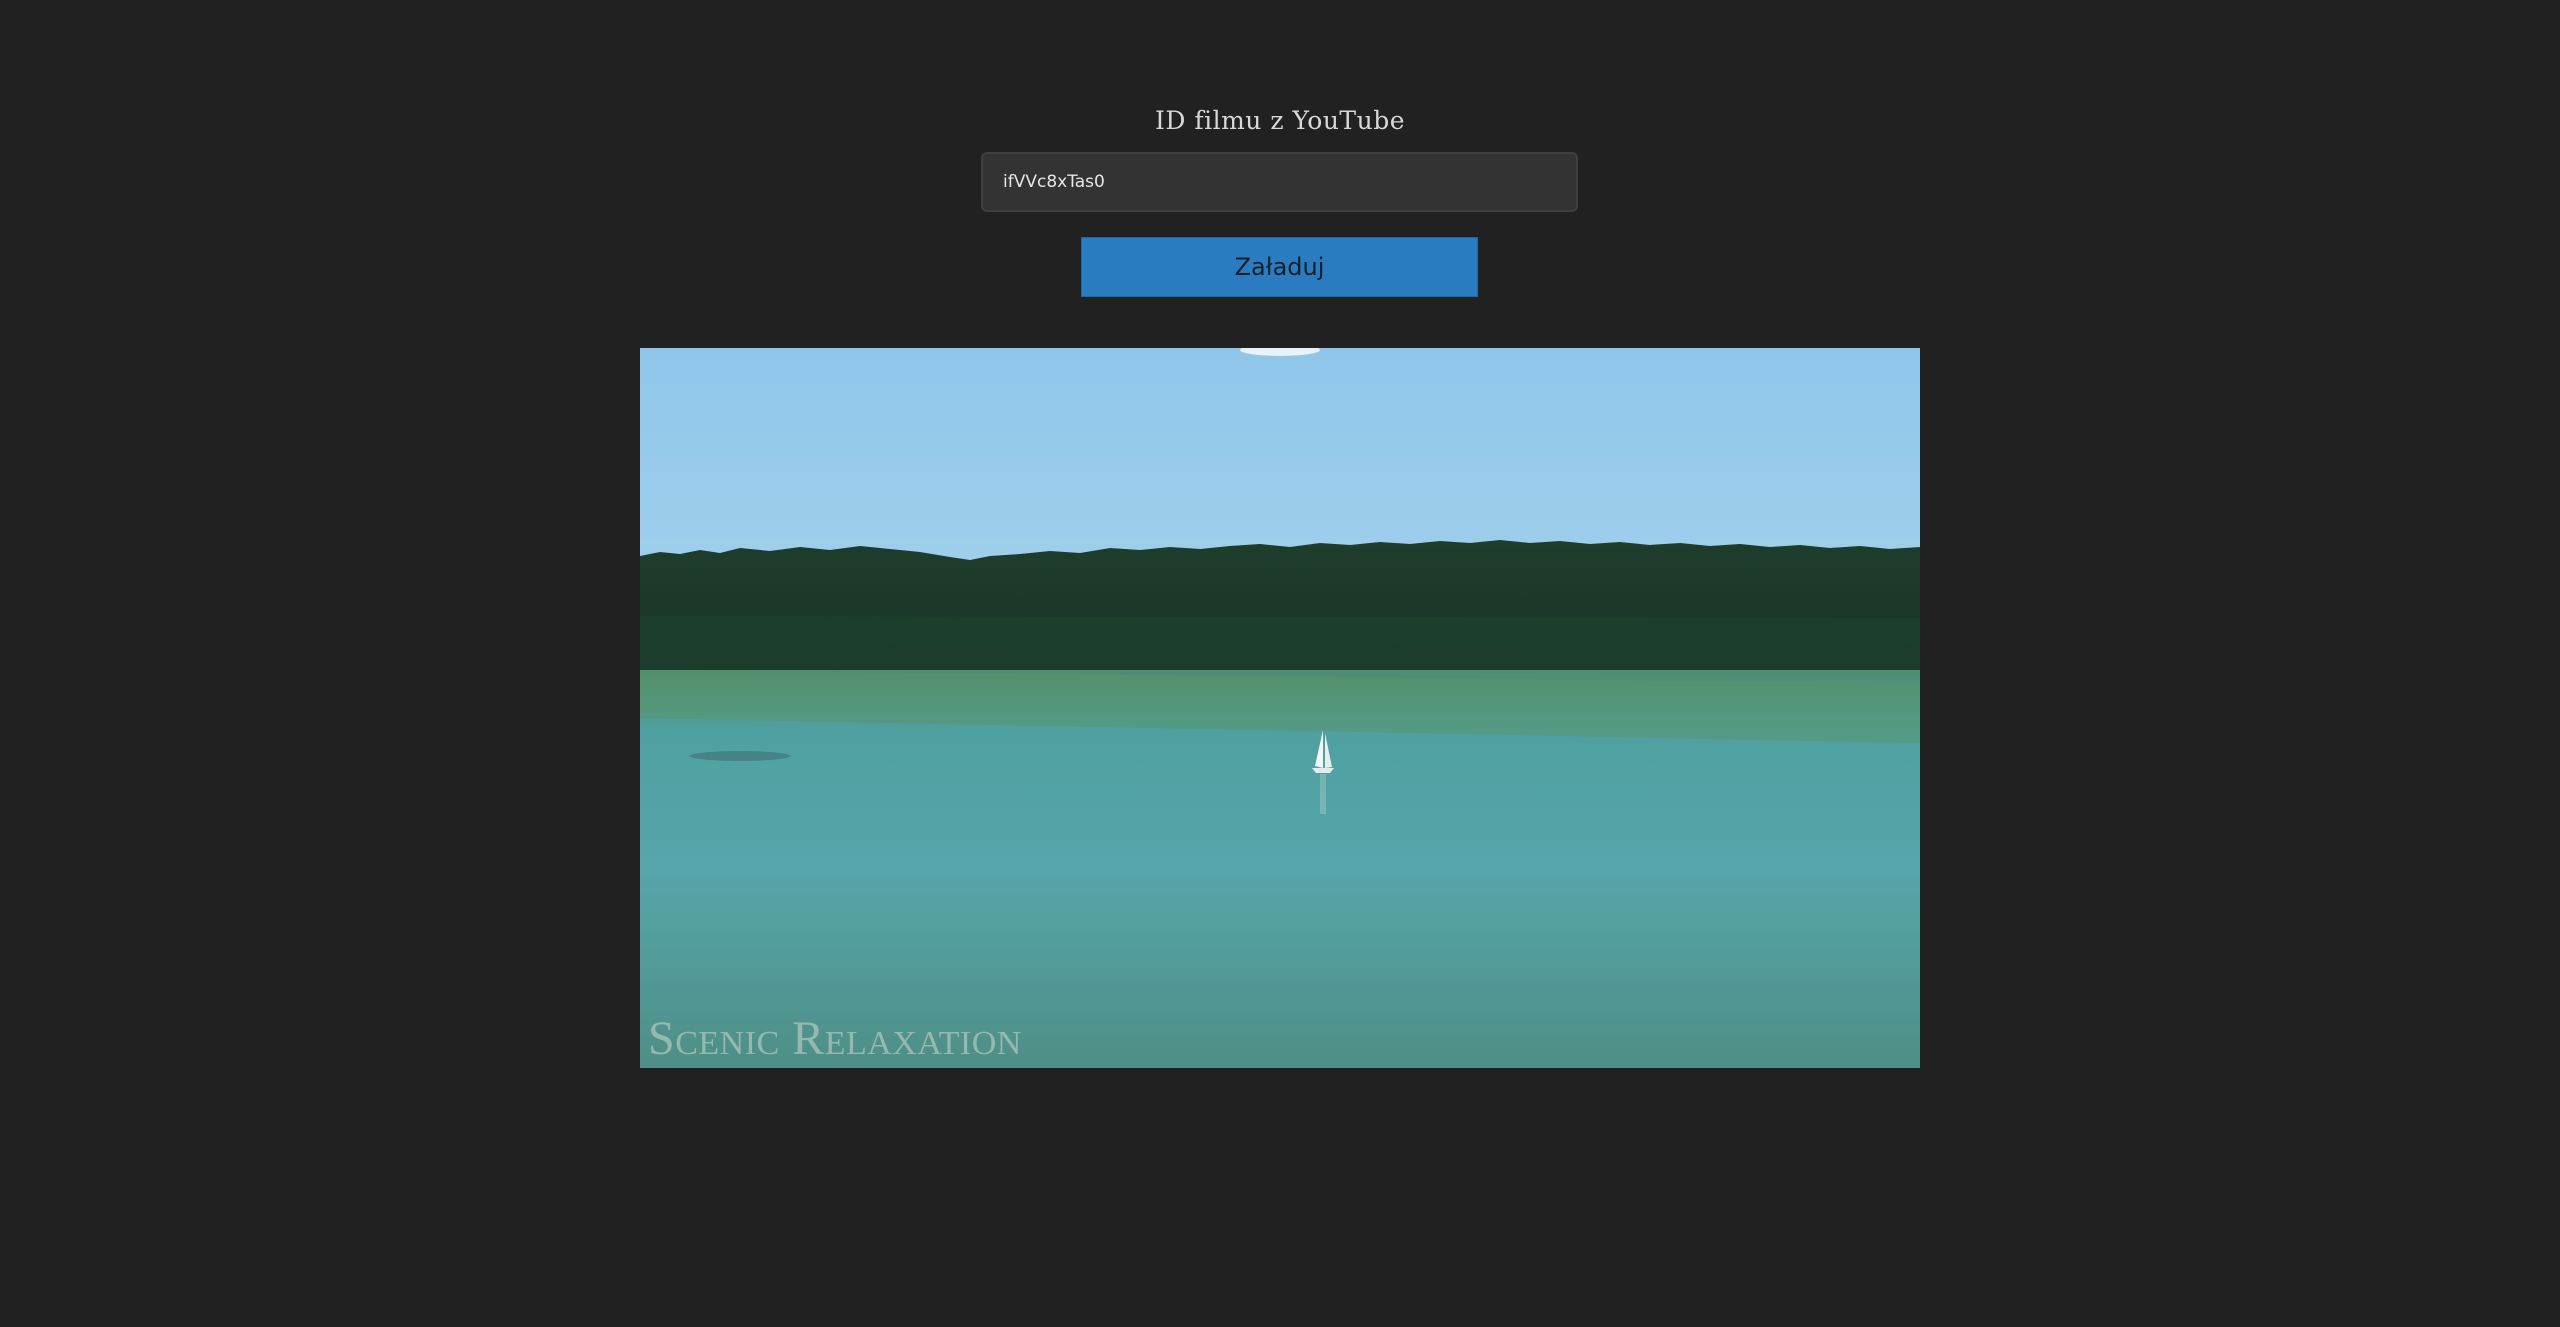  I want to click on load-button: Załaduj, so click(1279, 267).